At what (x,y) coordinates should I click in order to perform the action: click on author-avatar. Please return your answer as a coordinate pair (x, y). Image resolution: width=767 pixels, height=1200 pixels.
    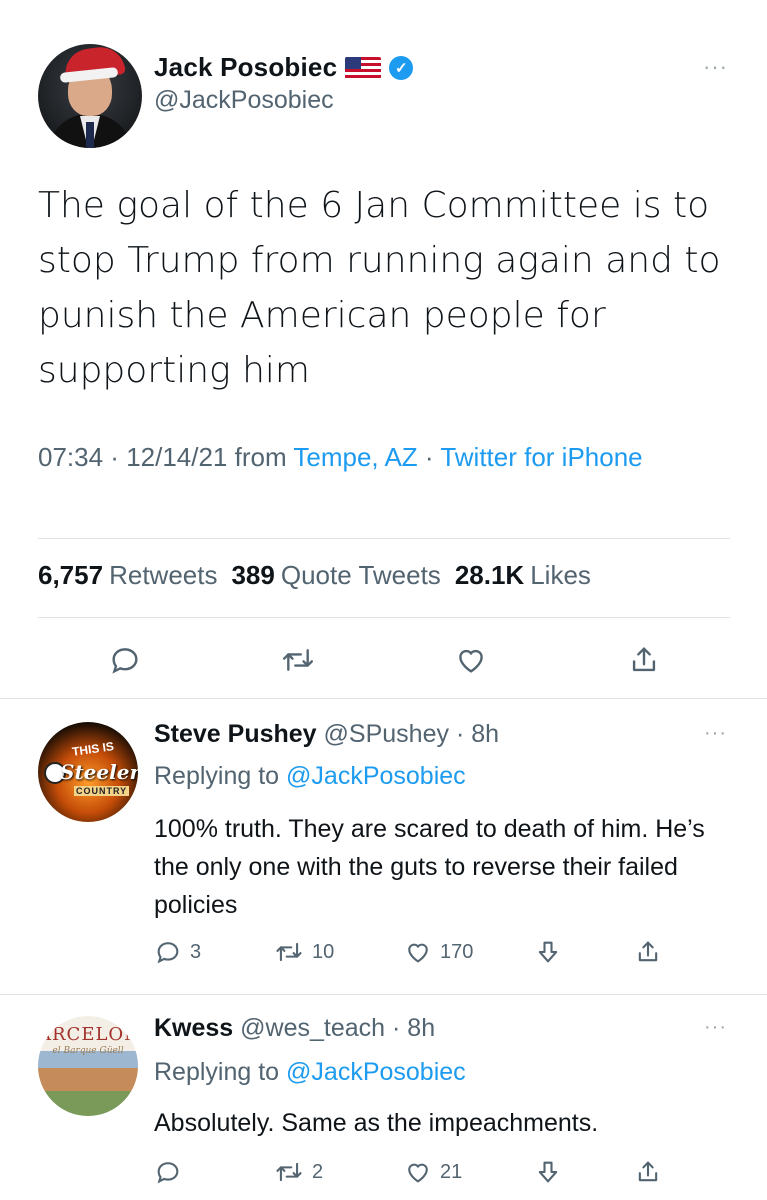
    Looking at the image, I should click on (90, 96).